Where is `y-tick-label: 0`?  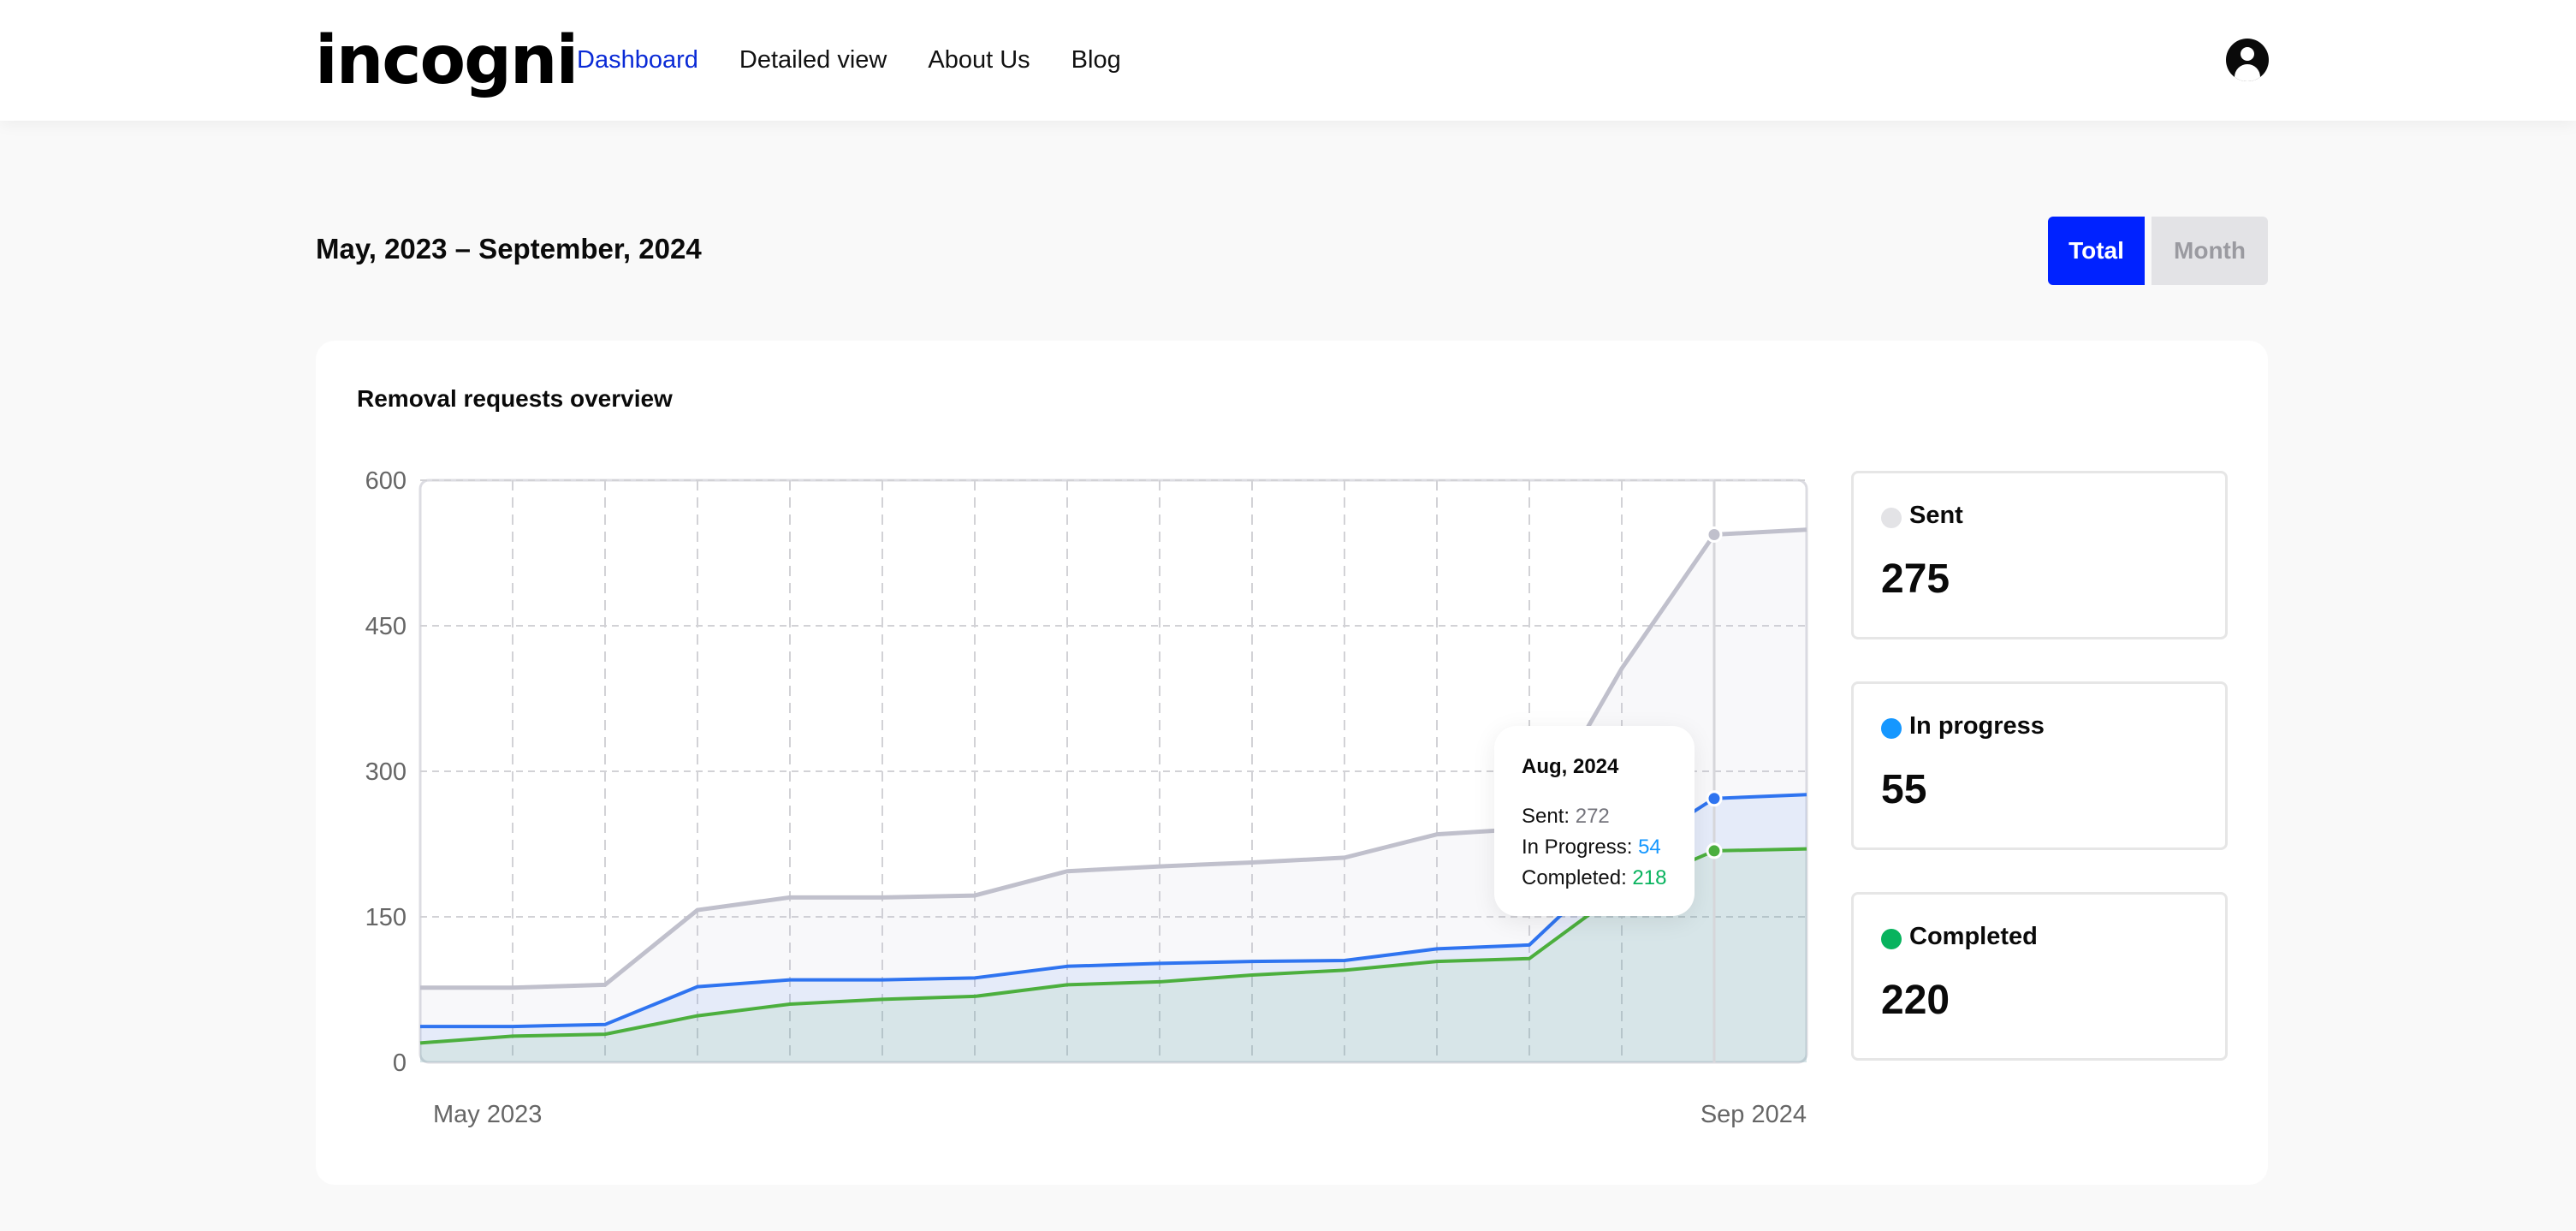
y-tick-label: 0 is located at coordinates (400, 1063).